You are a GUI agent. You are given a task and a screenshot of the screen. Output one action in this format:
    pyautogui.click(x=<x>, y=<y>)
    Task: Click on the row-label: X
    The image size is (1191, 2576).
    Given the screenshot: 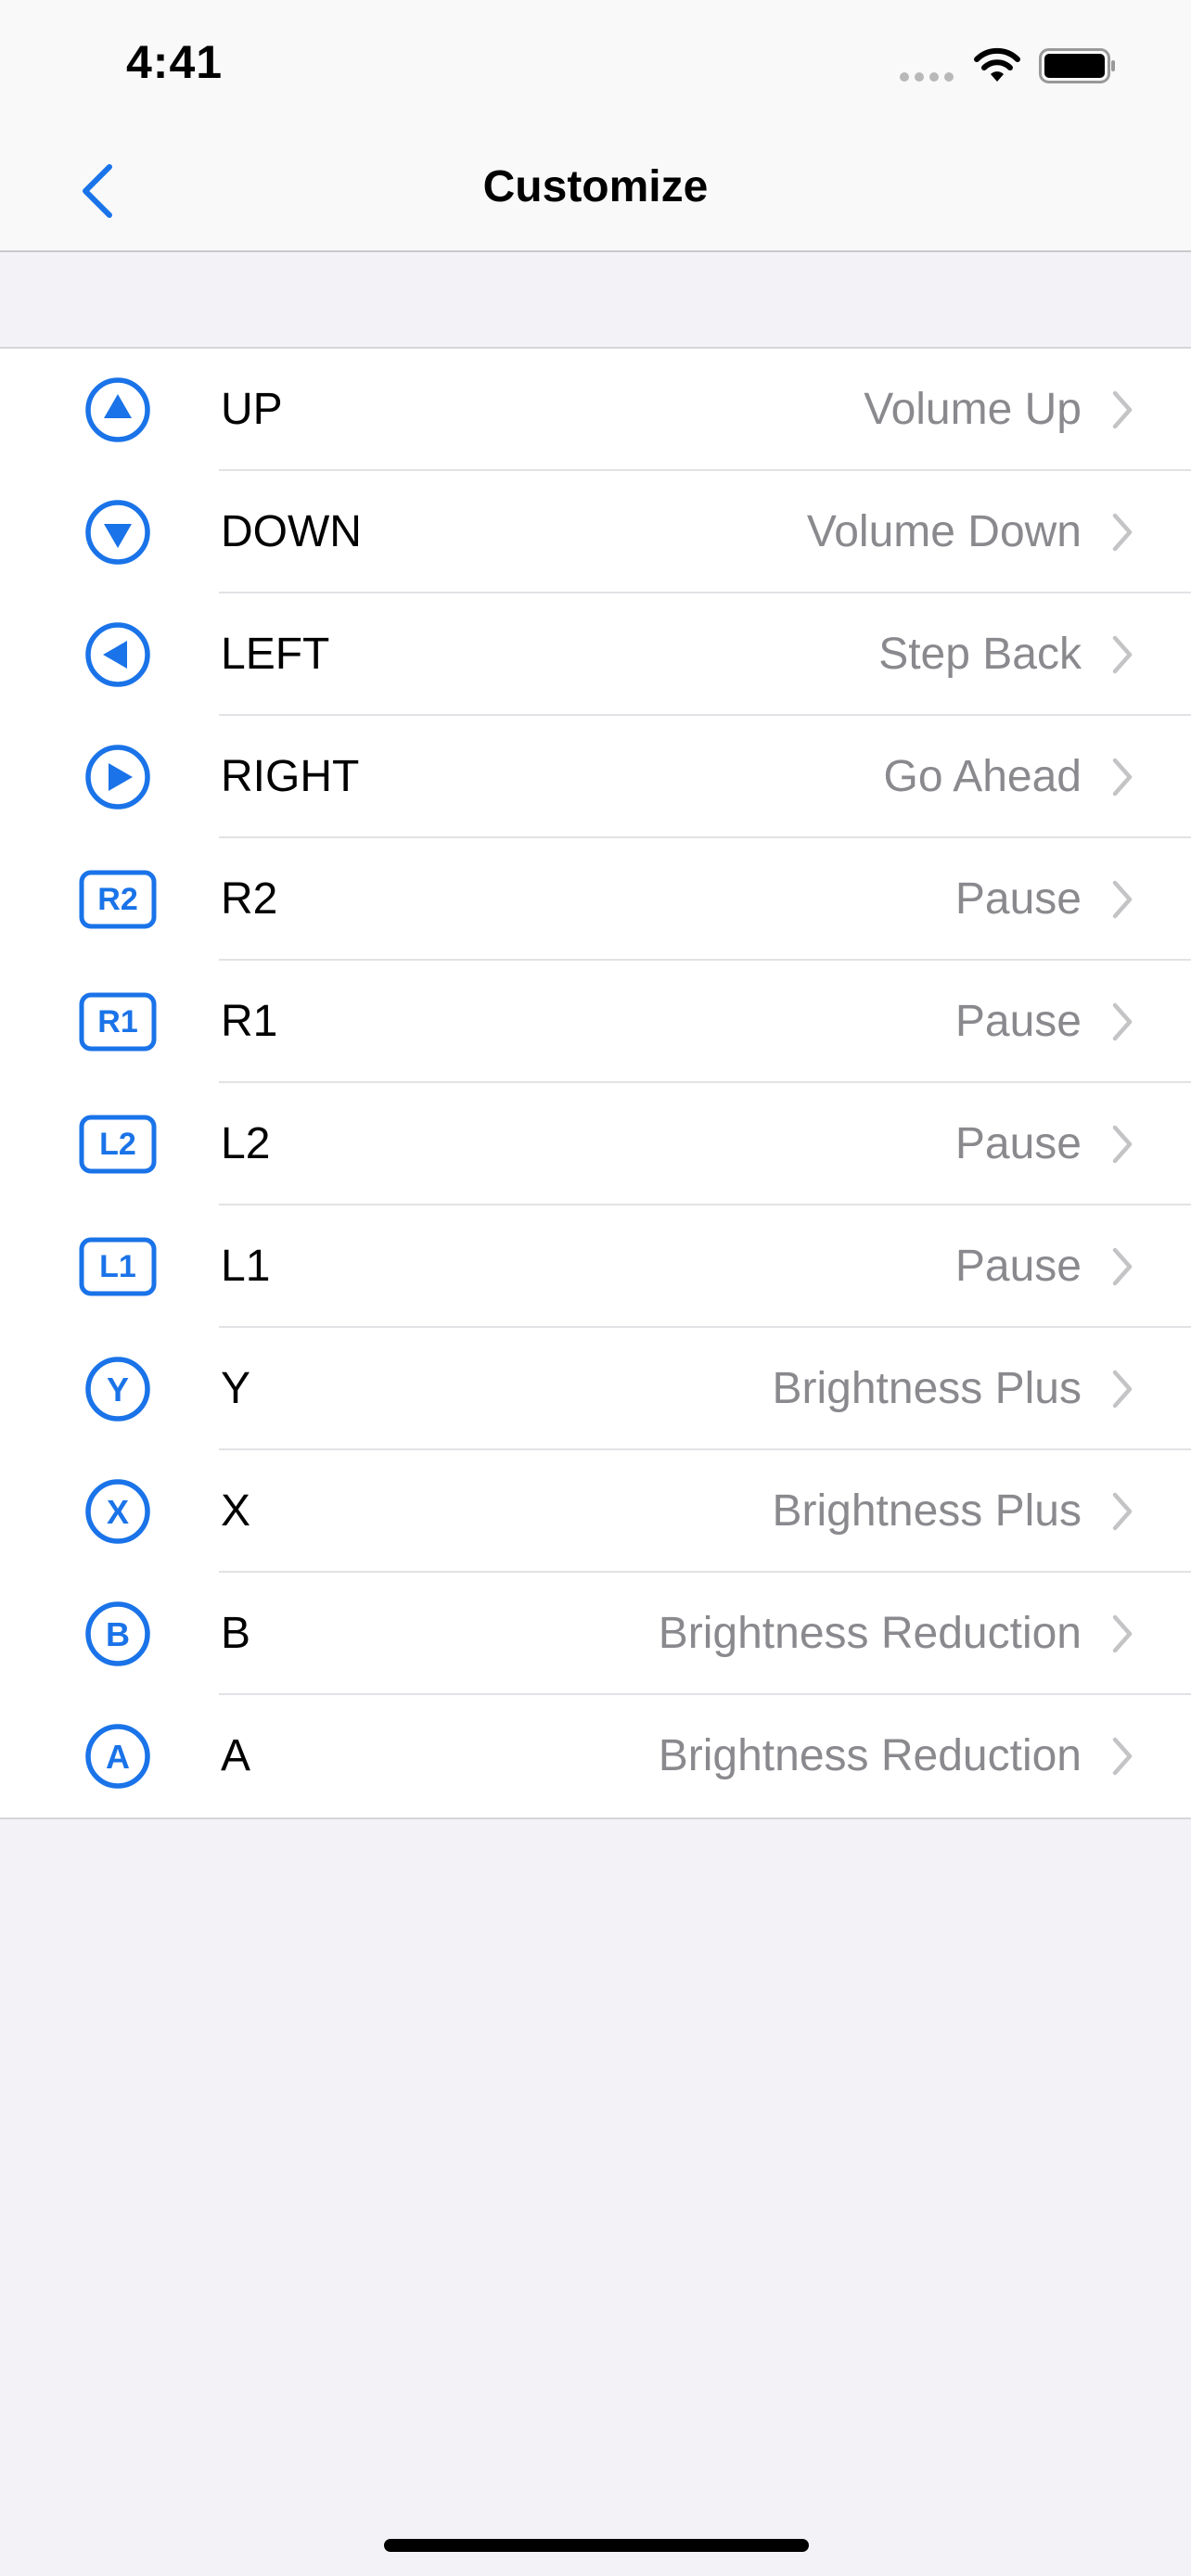 What is the action you would take?
    pyautogui.click(x=236, y=1511)
    